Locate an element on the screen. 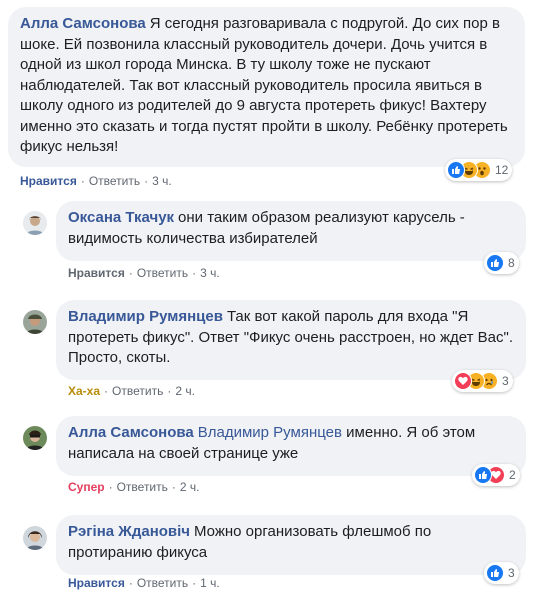  reaction-count: 12 is located at coordinates (502, 170).